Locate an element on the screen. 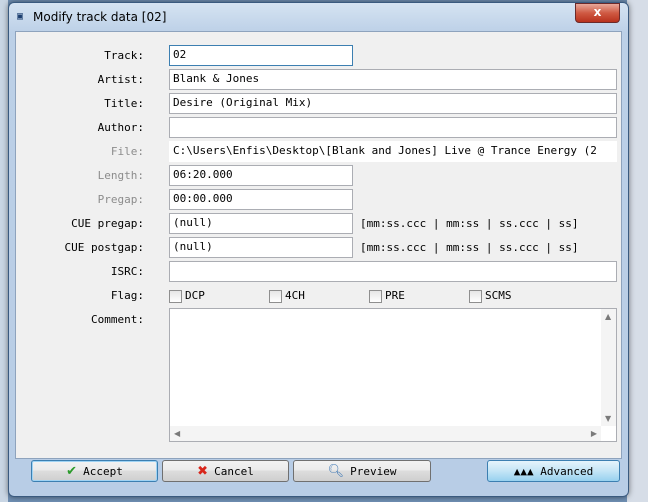  isrc-input is located at coordinates (393, 271).